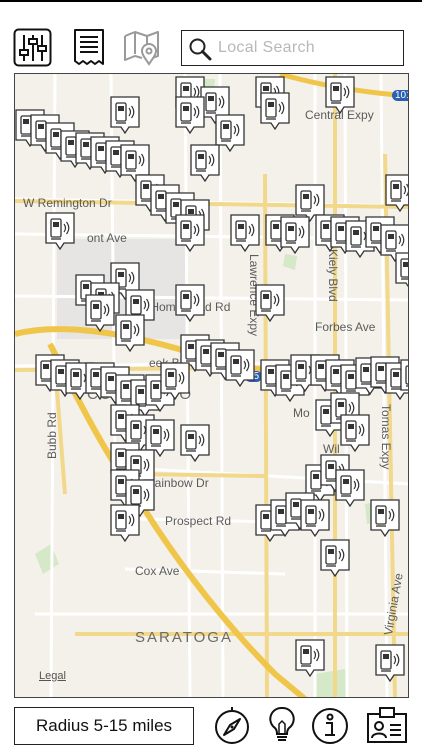  Describe the element at coordinates (157, 571) in the screenshot. I see `street-label: Cox Ave` at that location.